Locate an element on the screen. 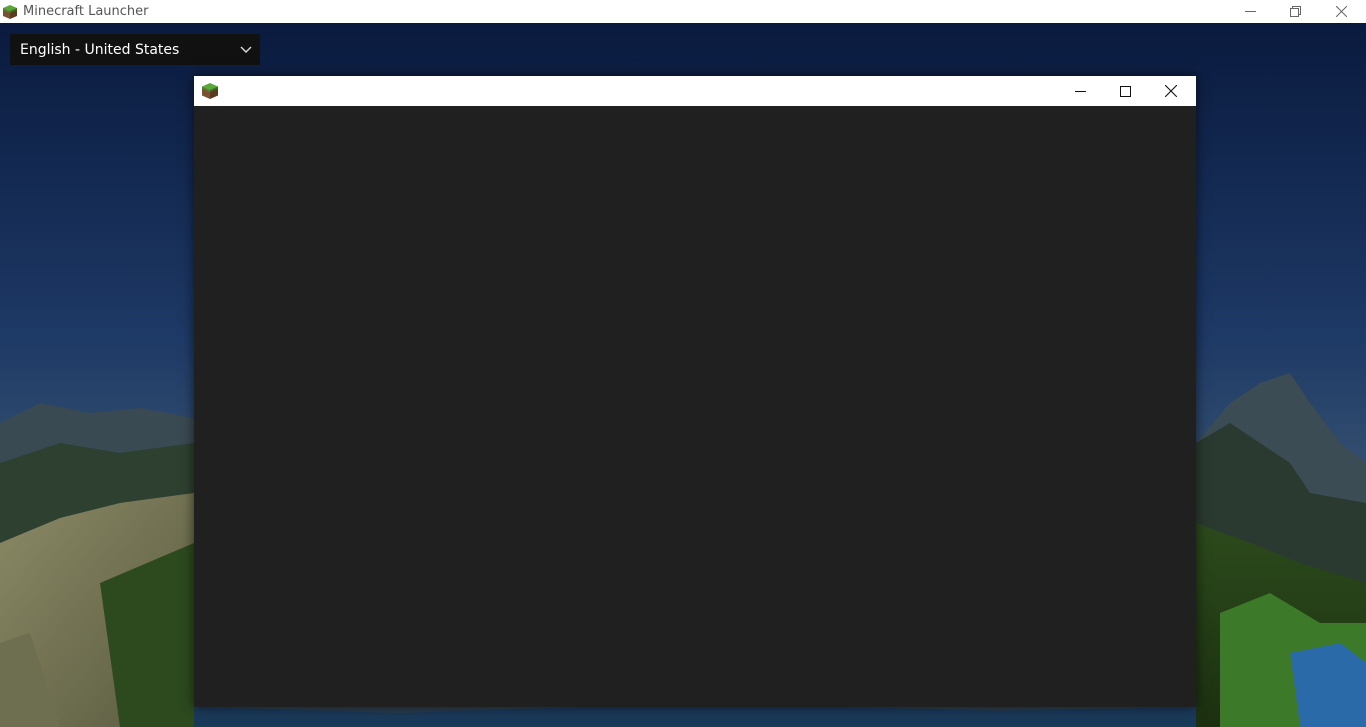  language-dropdown: English - United States is located at coordinates (135, 49).